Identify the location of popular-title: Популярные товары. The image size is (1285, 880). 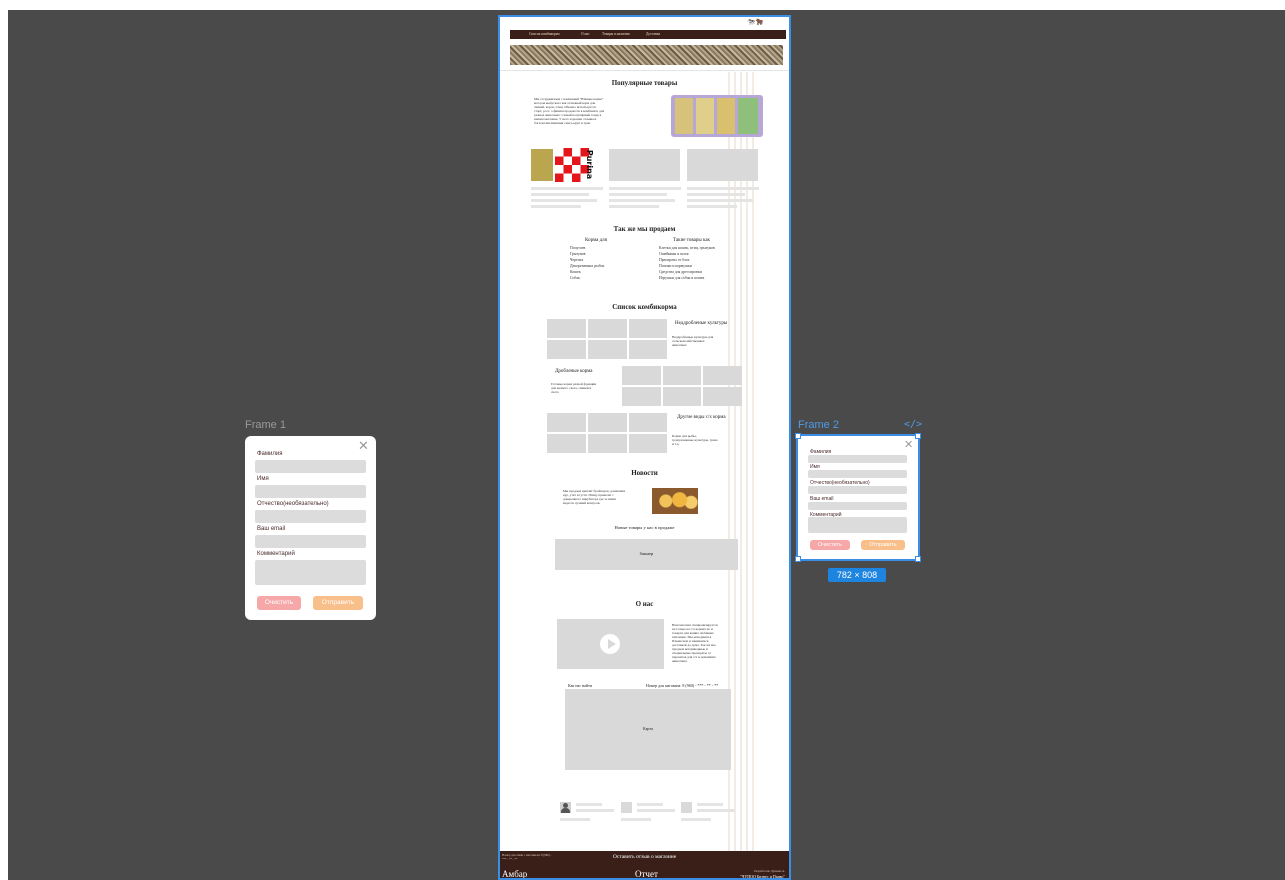
(644, 83).